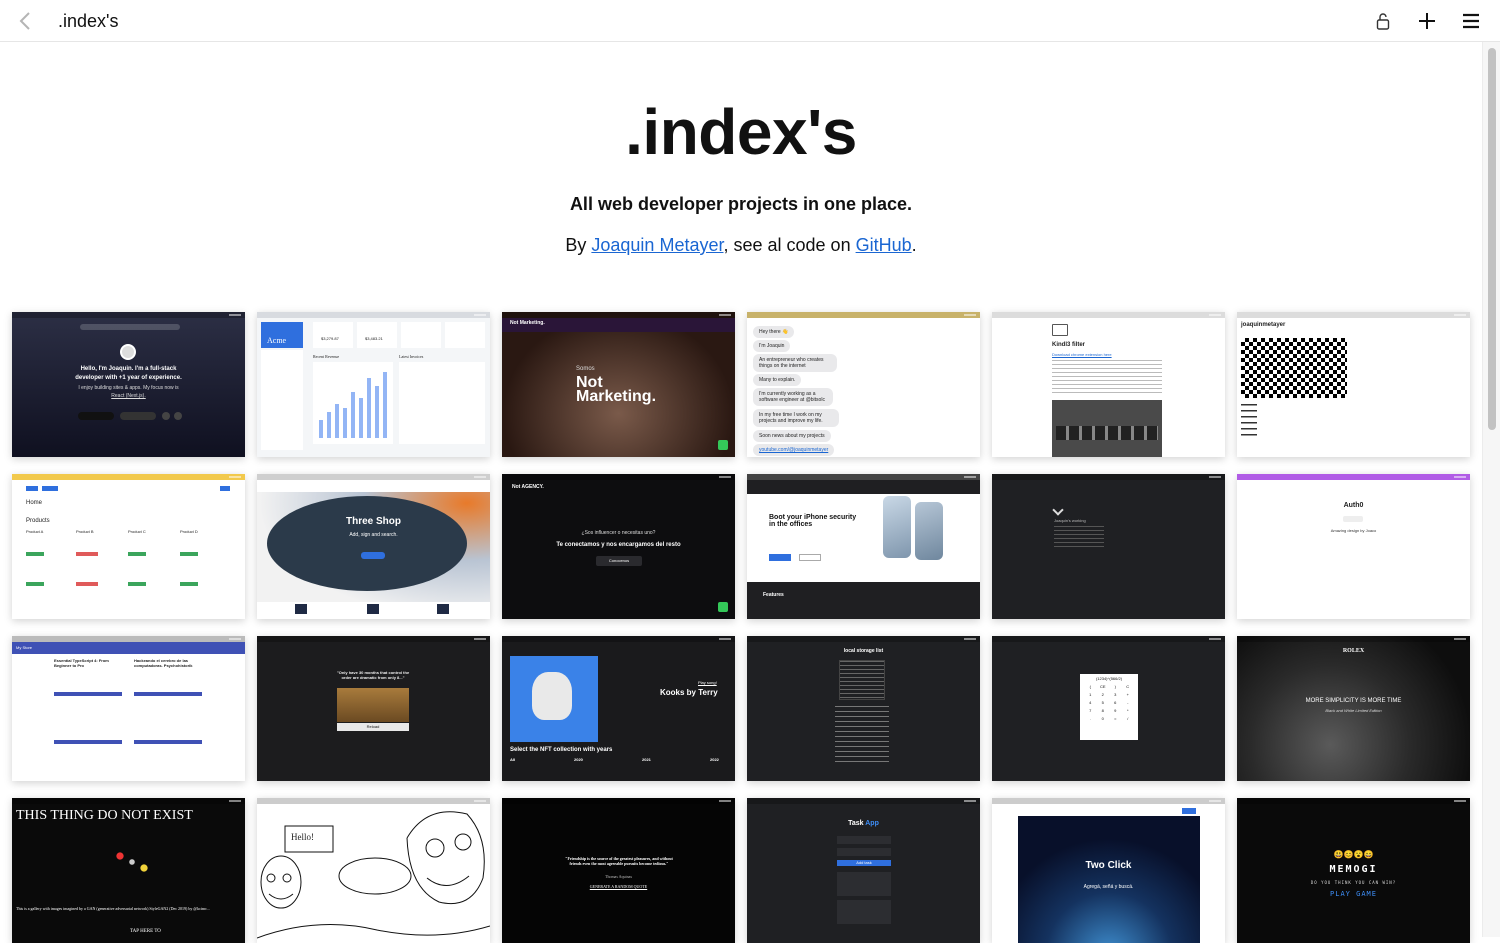  What do you see at coordinates (884, 245) in the screenshot?
I see `github-link: GitHub` at bounding box center [884, 245].